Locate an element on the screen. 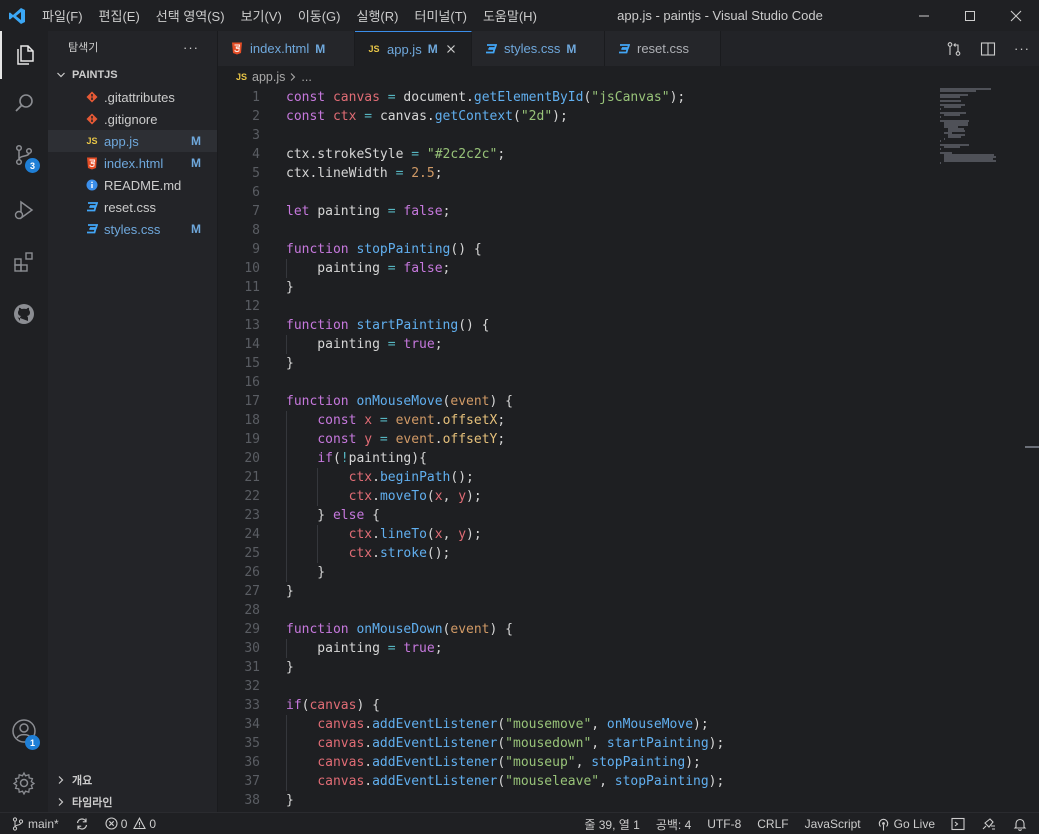 This screenshot has height=834, width=1039. branch-status: main* is located at coordinates (33, 823).